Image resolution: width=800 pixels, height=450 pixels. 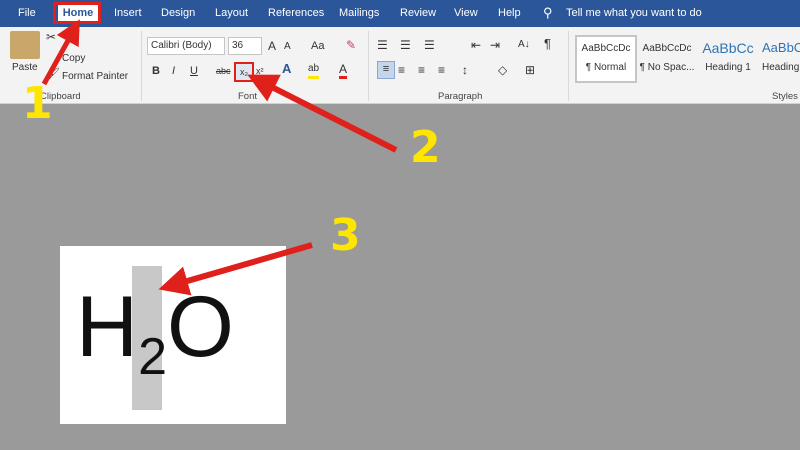 What do you see at coordinates (502, 70) in the screenshot?
I see `shading-icon: ◇` at bounding box center [502, 70].